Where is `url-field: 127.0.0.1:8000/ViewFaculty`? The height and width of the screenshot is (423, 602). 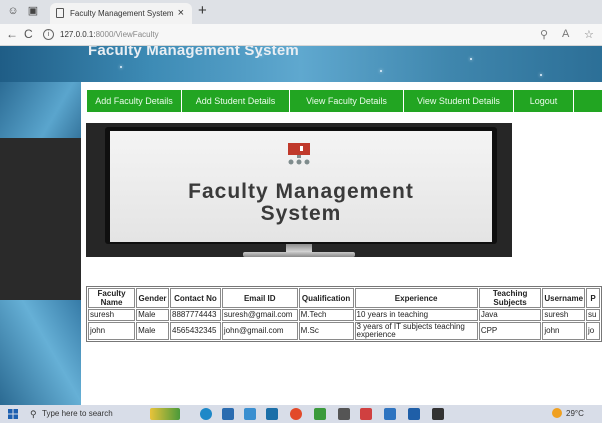 url-field: 127.0.0.1:8000/ViewFaculty is located at coordinates (109, 34).